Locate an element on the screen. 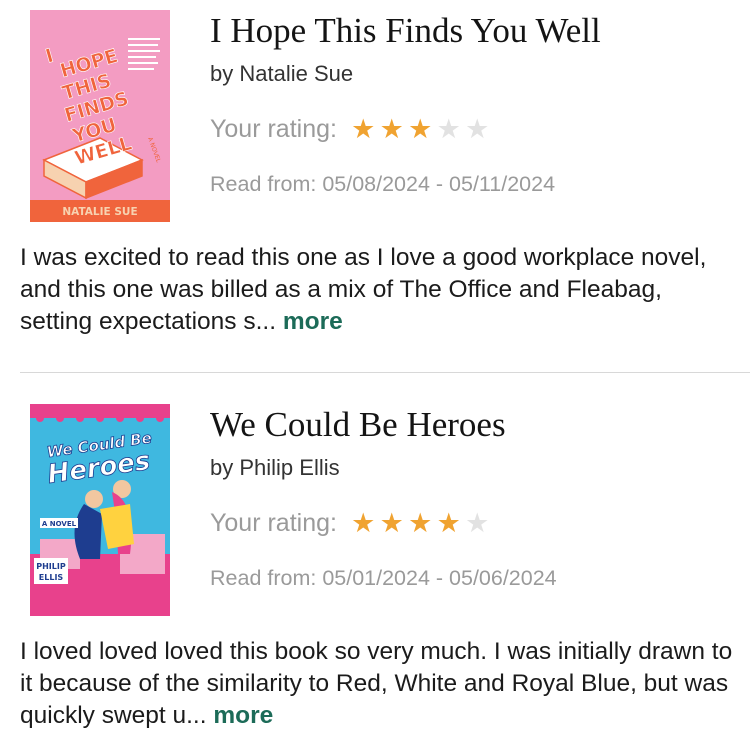 The width and height of the screenshot is (750, 755). book-cover-image: We Could Be Heroes A NOVEL PHILIP ELLIS is located at coordinates (100, 510).